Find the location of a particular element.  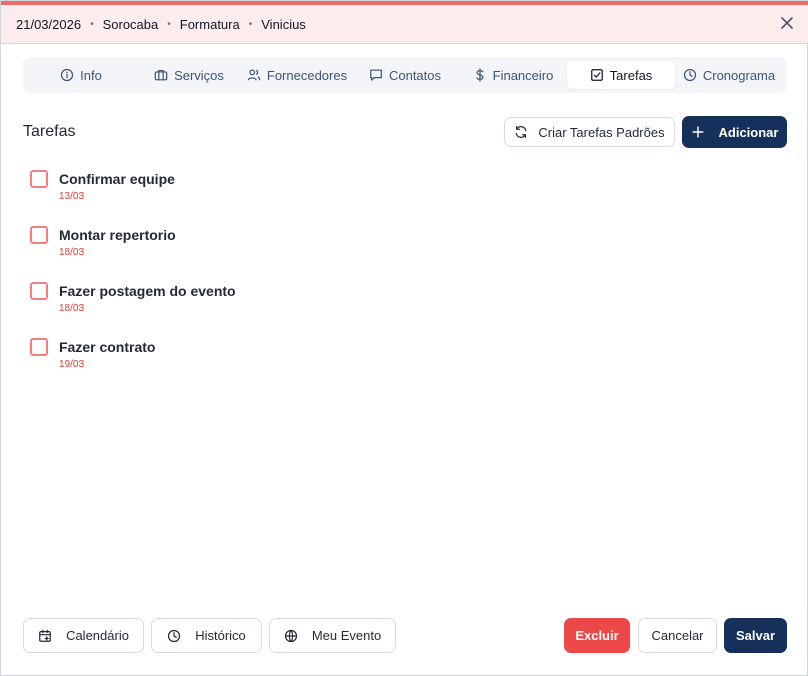

create-default-tasks-label: Criar Tarefas Padrões is located at coordinates (601, 132).